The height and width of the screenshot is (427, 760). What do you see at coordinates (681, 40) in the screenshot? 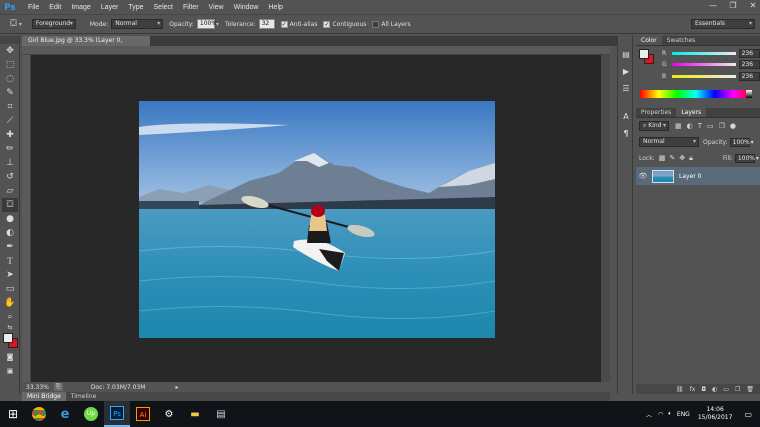
I see `tab-swatches: Swatches` at bounding box center [681, 40].